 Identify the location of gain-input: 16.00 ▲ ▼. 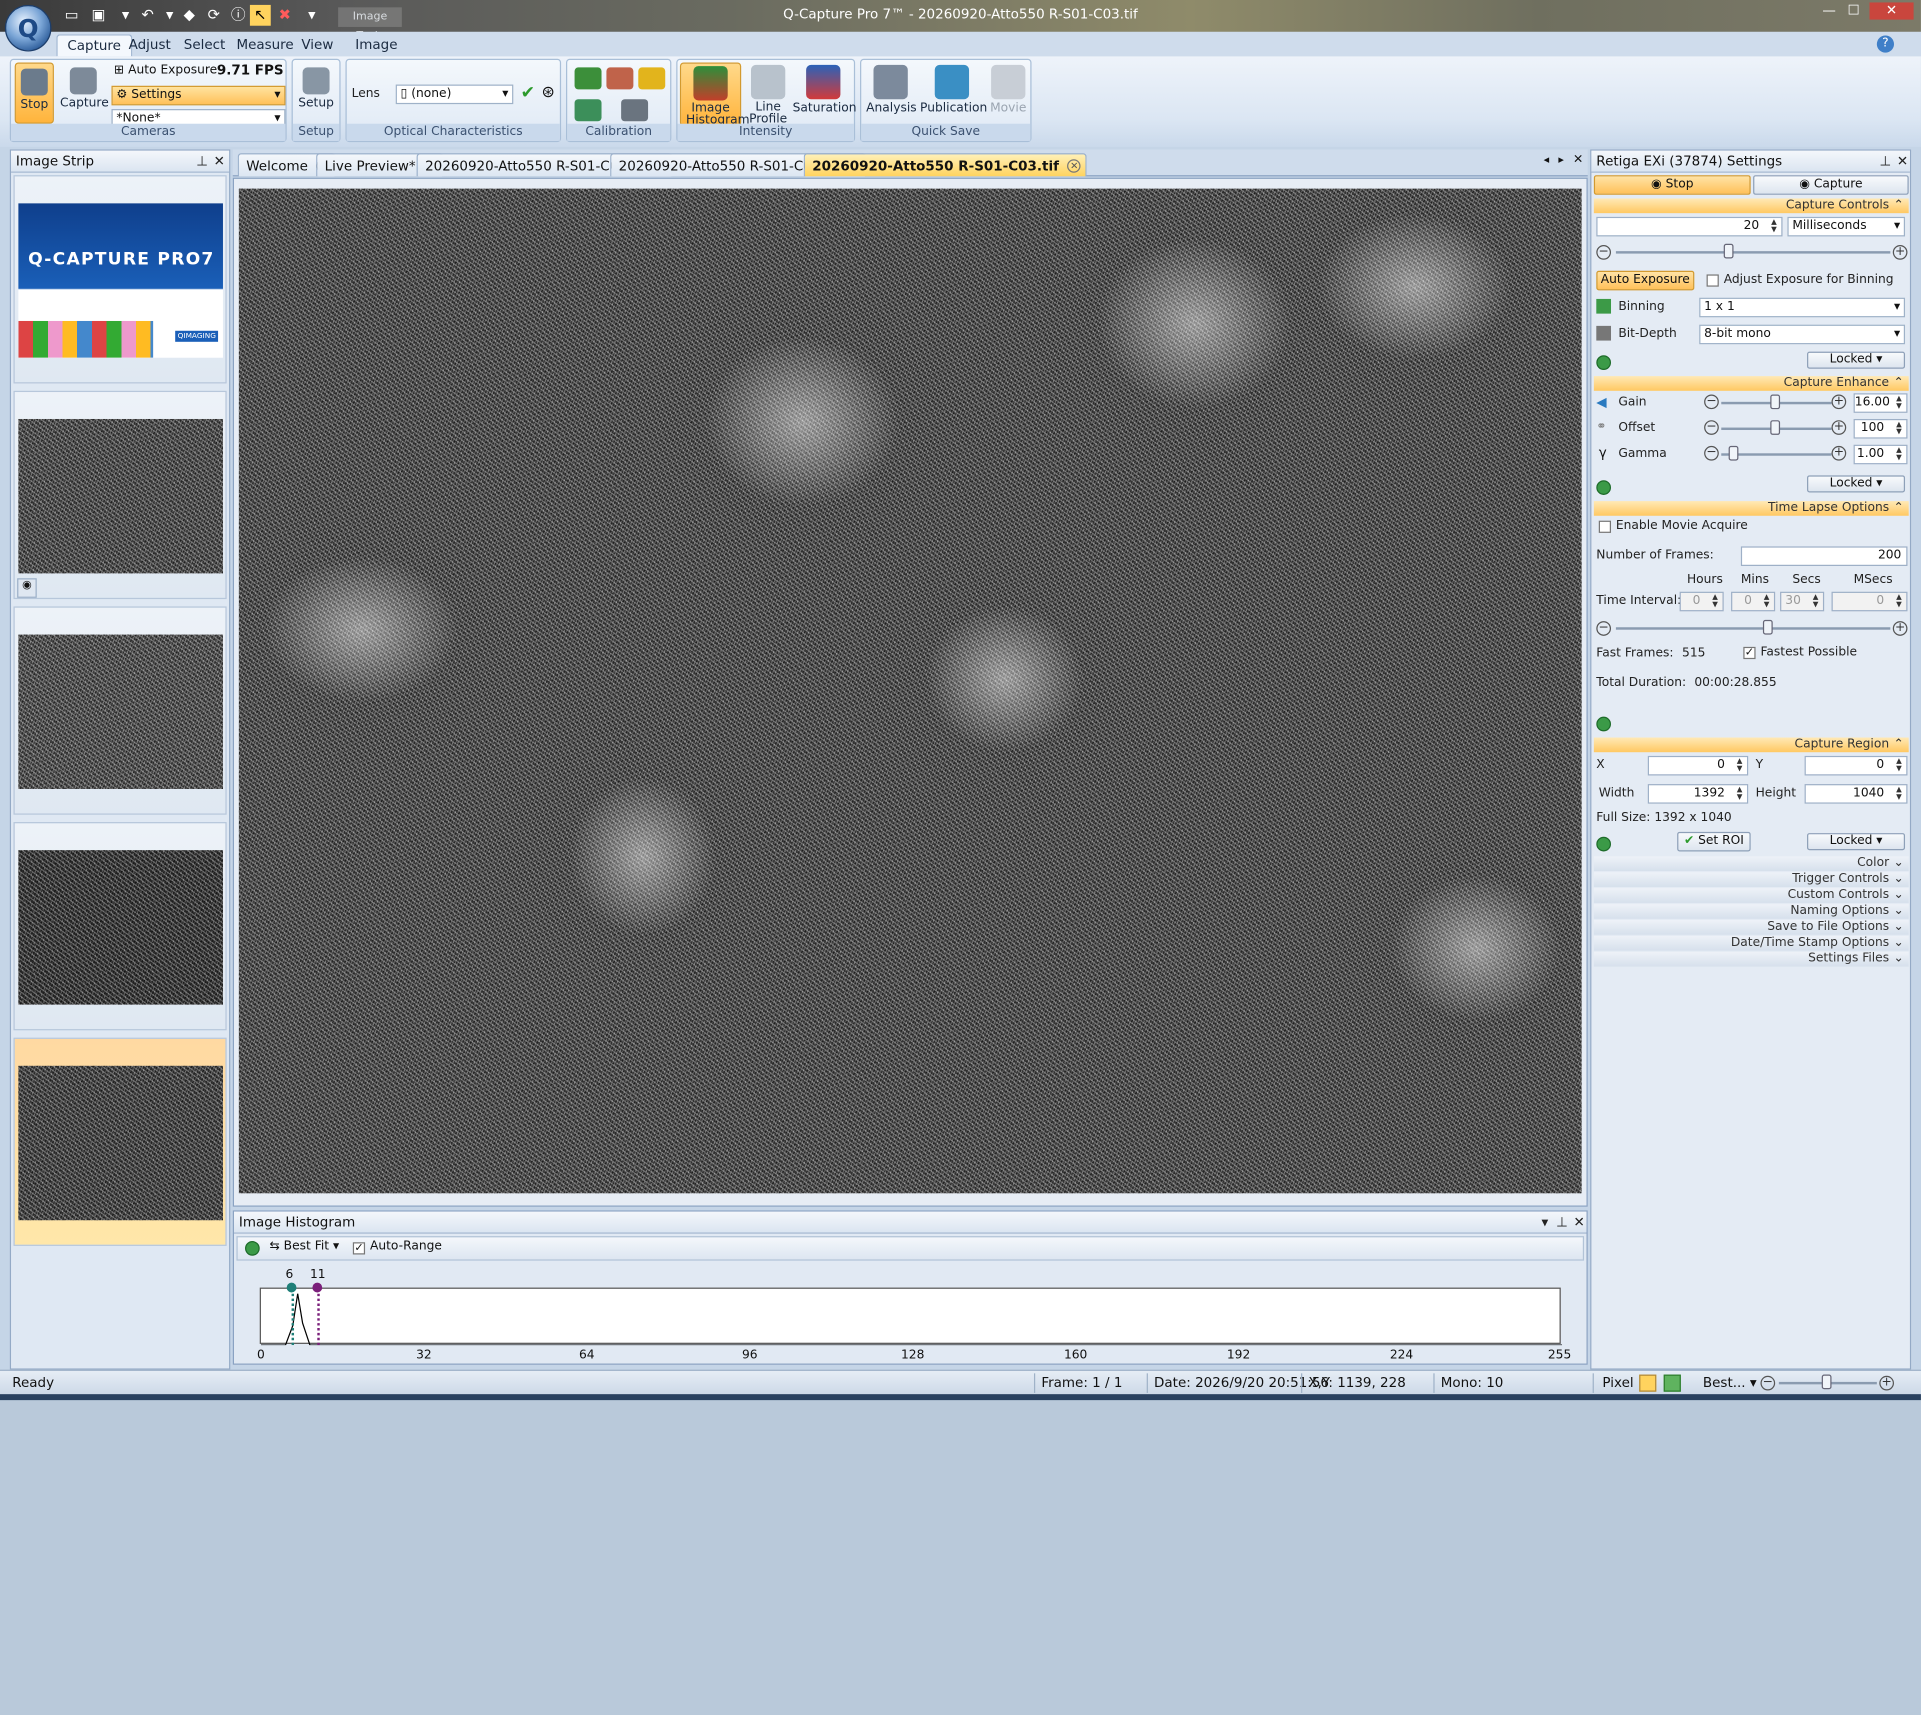
(1880, 403).